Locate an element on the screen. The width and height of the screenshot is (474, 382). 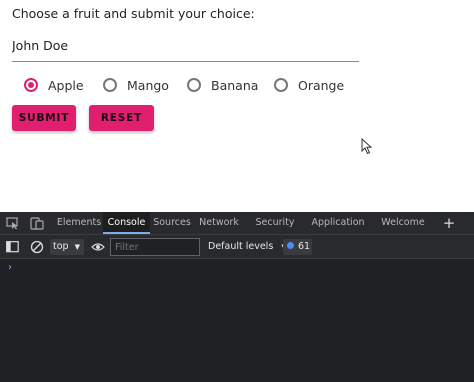
message-count: 61 is located at coordinates (304, 246).